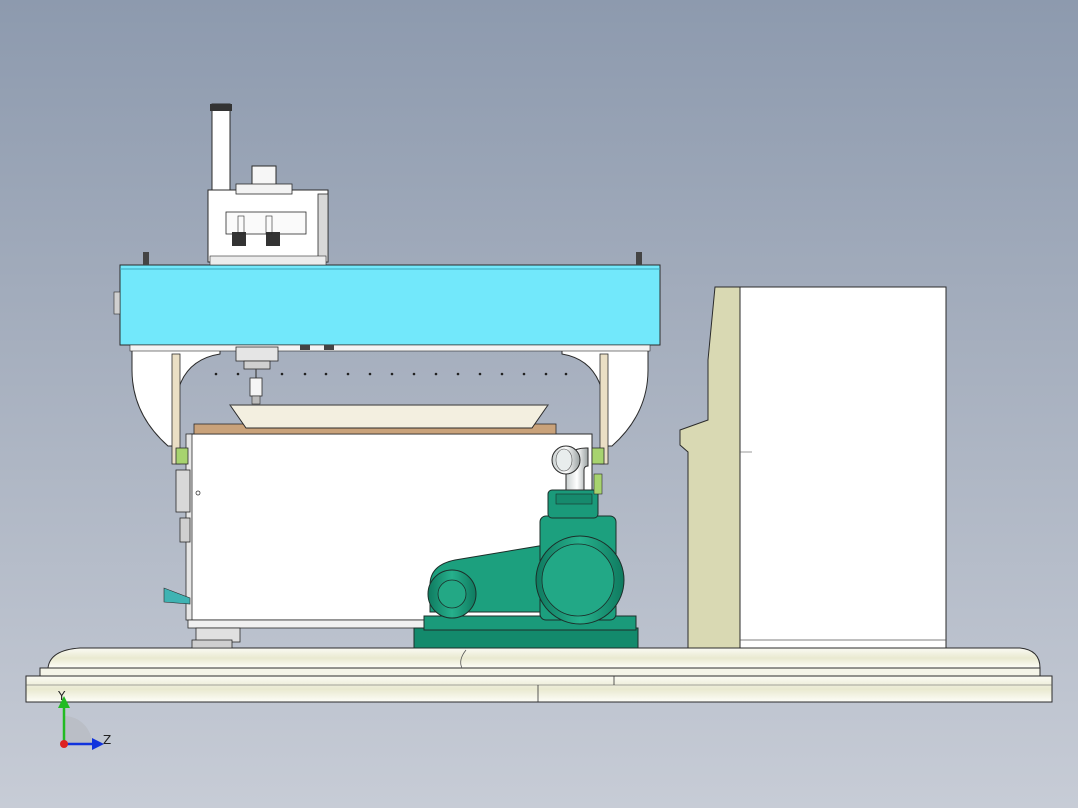 This screenshot has height=808, width=1078. Describe the element at coordinates (387, 302) in the screenshot. I see `gantry-beam` at that location.